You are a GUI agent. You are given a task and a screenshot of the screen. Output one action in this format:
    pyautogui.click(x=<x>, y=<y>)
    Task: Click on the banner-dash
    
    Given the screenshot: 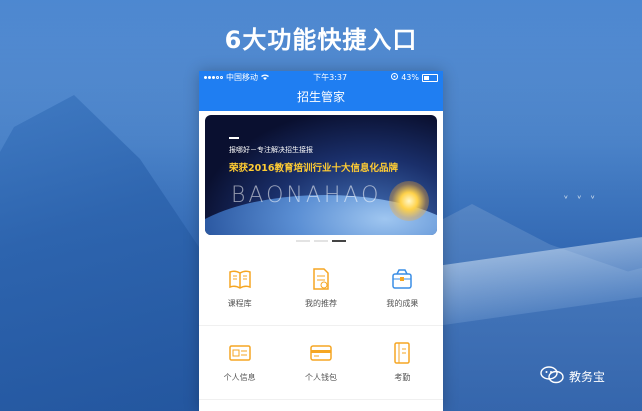 What is the action you would take?
    pyautogui.click(x=234, y=138)
    